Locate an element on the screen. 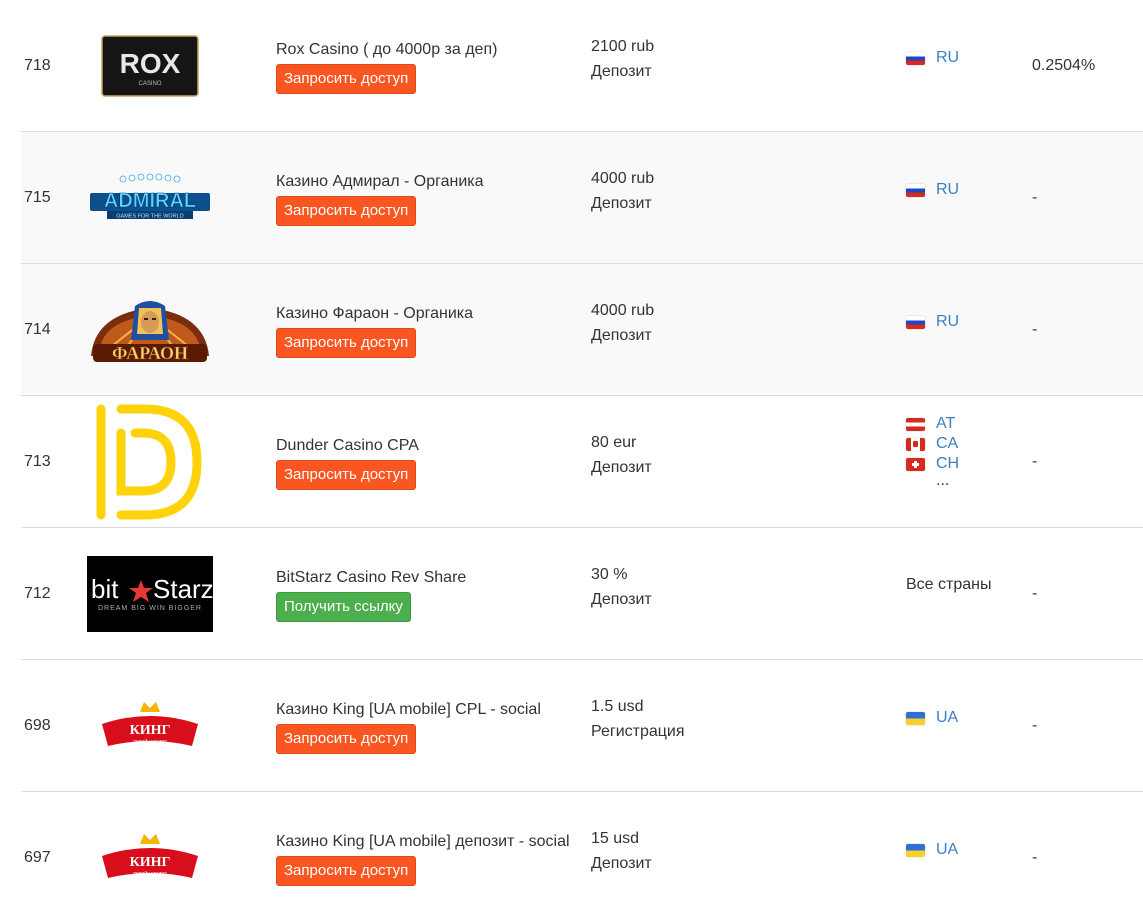  svg-text: bit is located at coordinates (105, 589).